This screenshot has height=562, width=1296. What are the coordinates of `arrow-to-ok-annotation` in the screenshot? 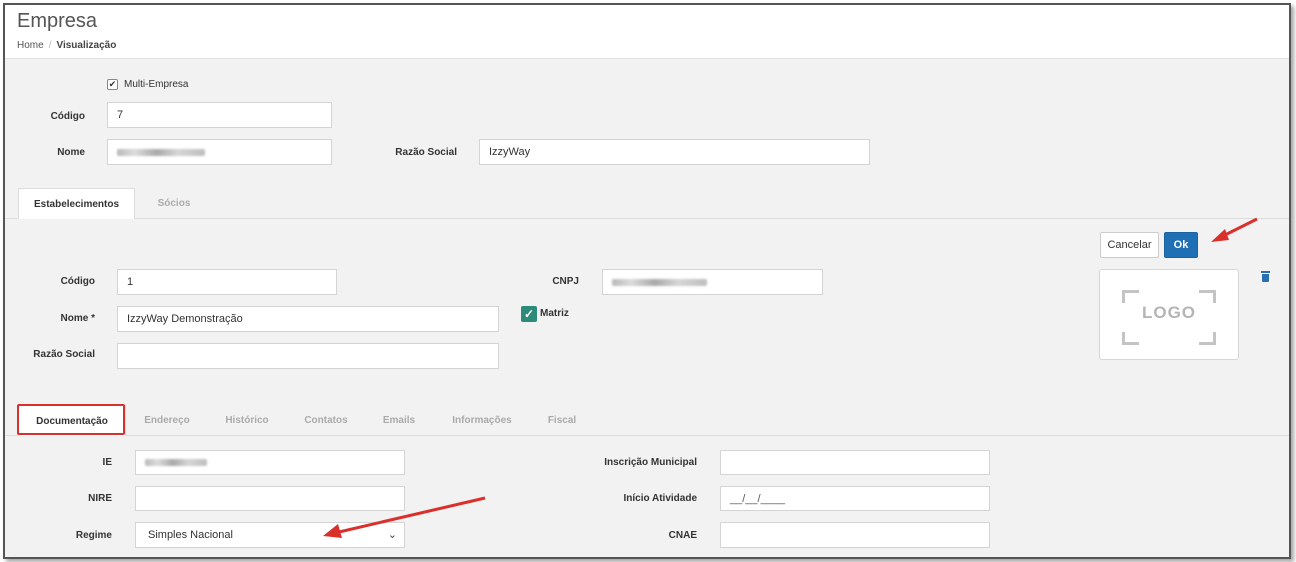 It's located at (1234, 229).